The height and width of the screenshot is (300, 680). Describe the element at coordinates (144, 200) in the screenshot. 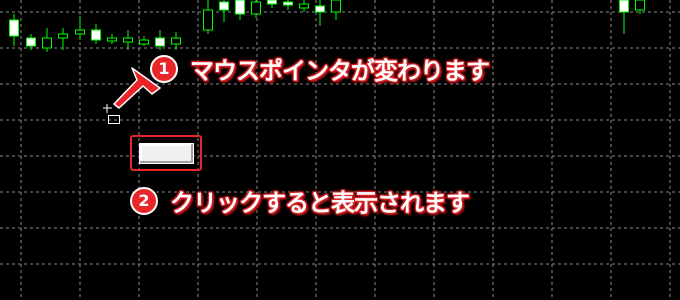

I see `step-2-badge: 2` at that location.